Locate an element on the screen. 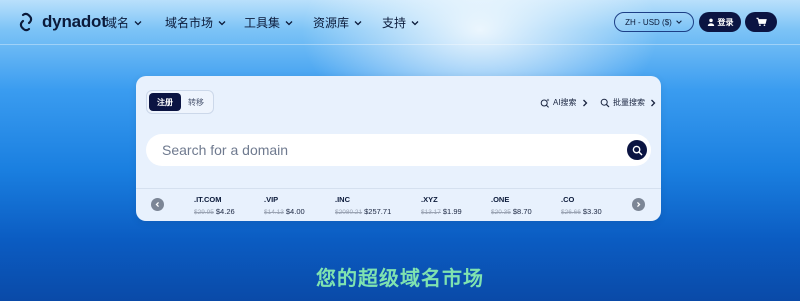 The height and width of the screenshot is (301, 800). nav-item-resources: 资源库 is located at coordinates (338, 22).